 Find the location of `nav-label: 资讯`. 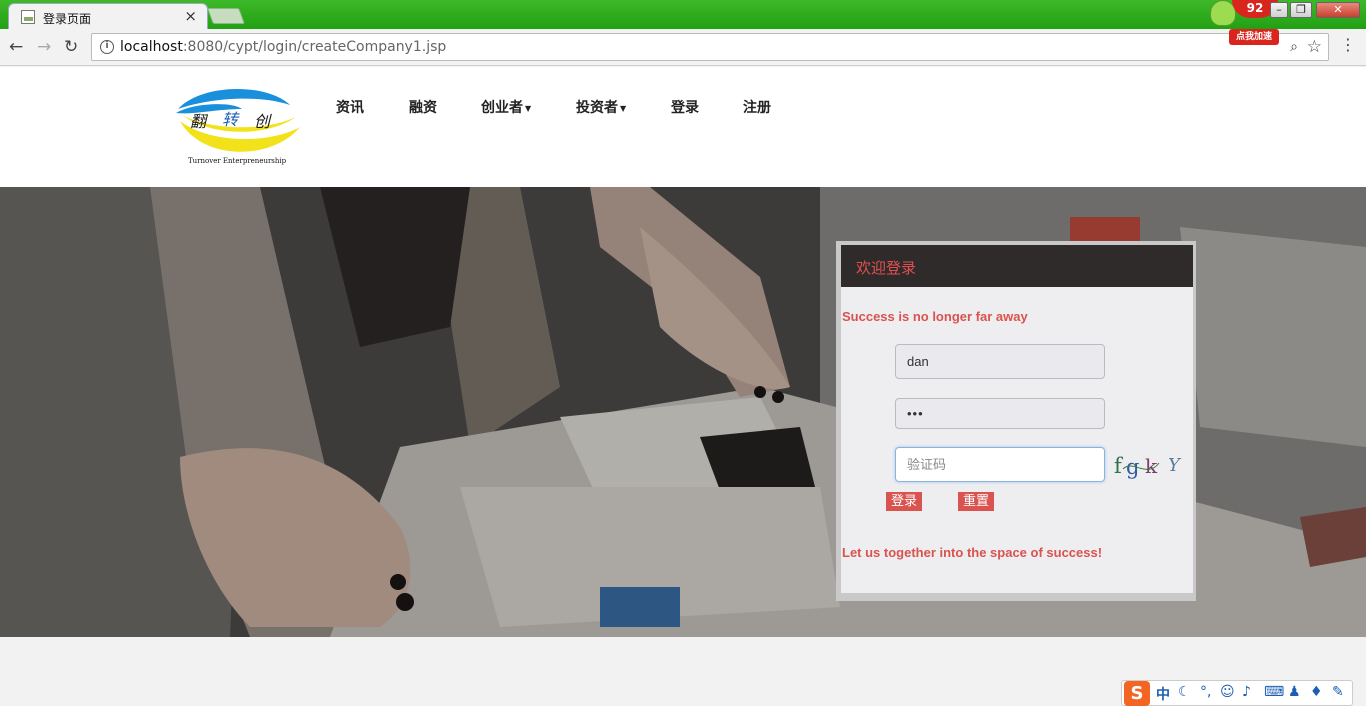

nav-label: 资讯 is located at coordinates (350, 108).